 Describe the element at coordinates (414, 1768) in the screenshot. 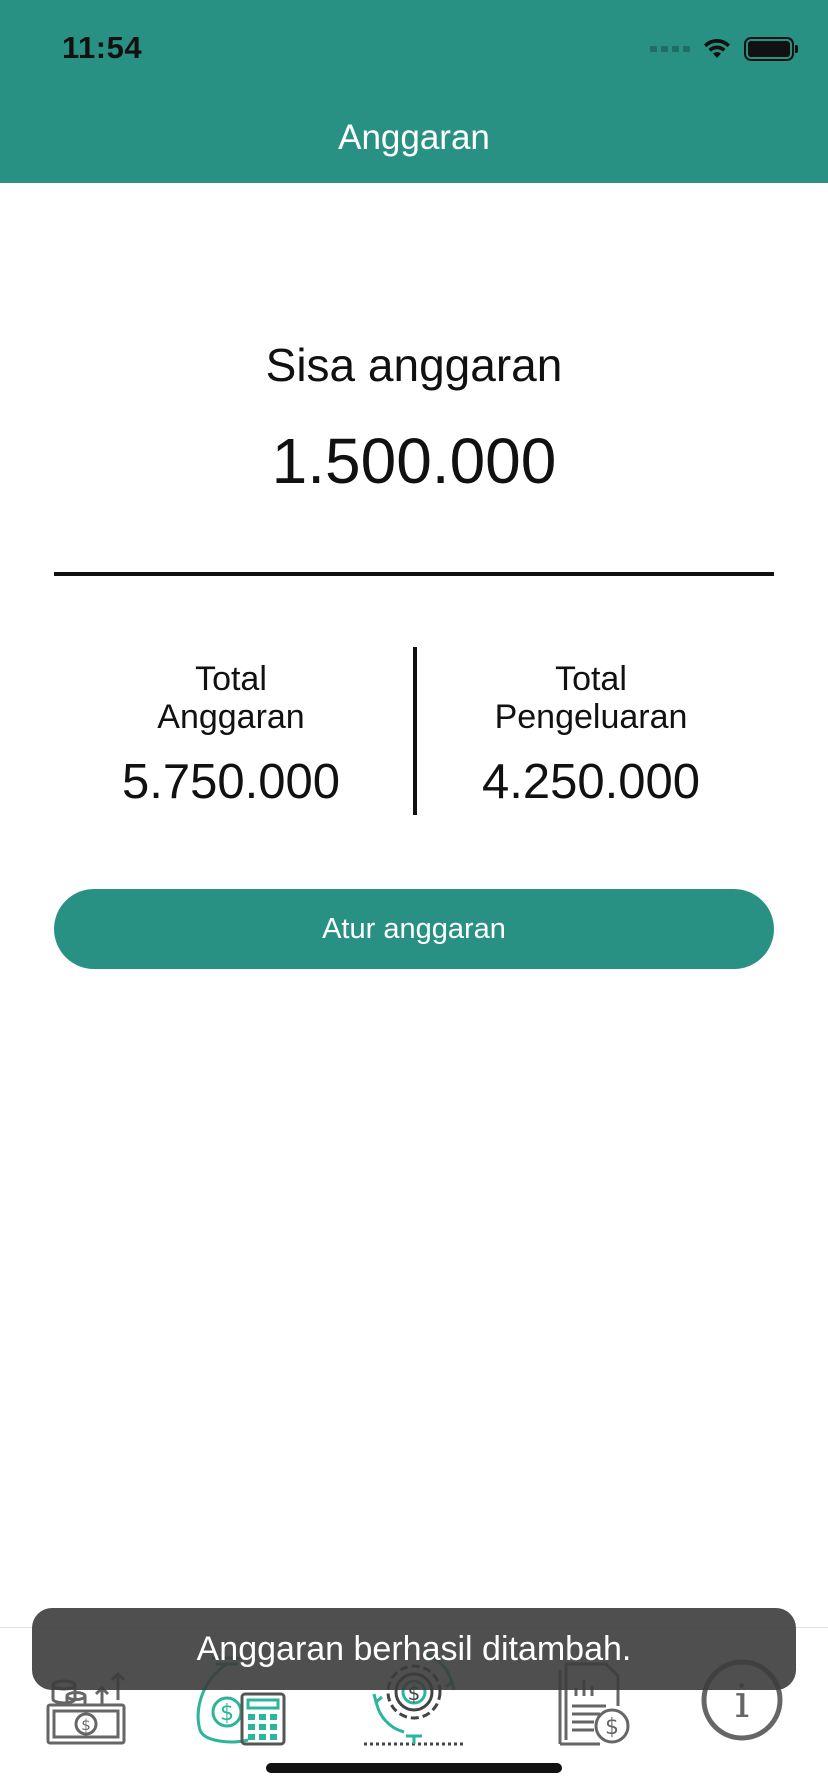

I see `home-indicator` at that location.